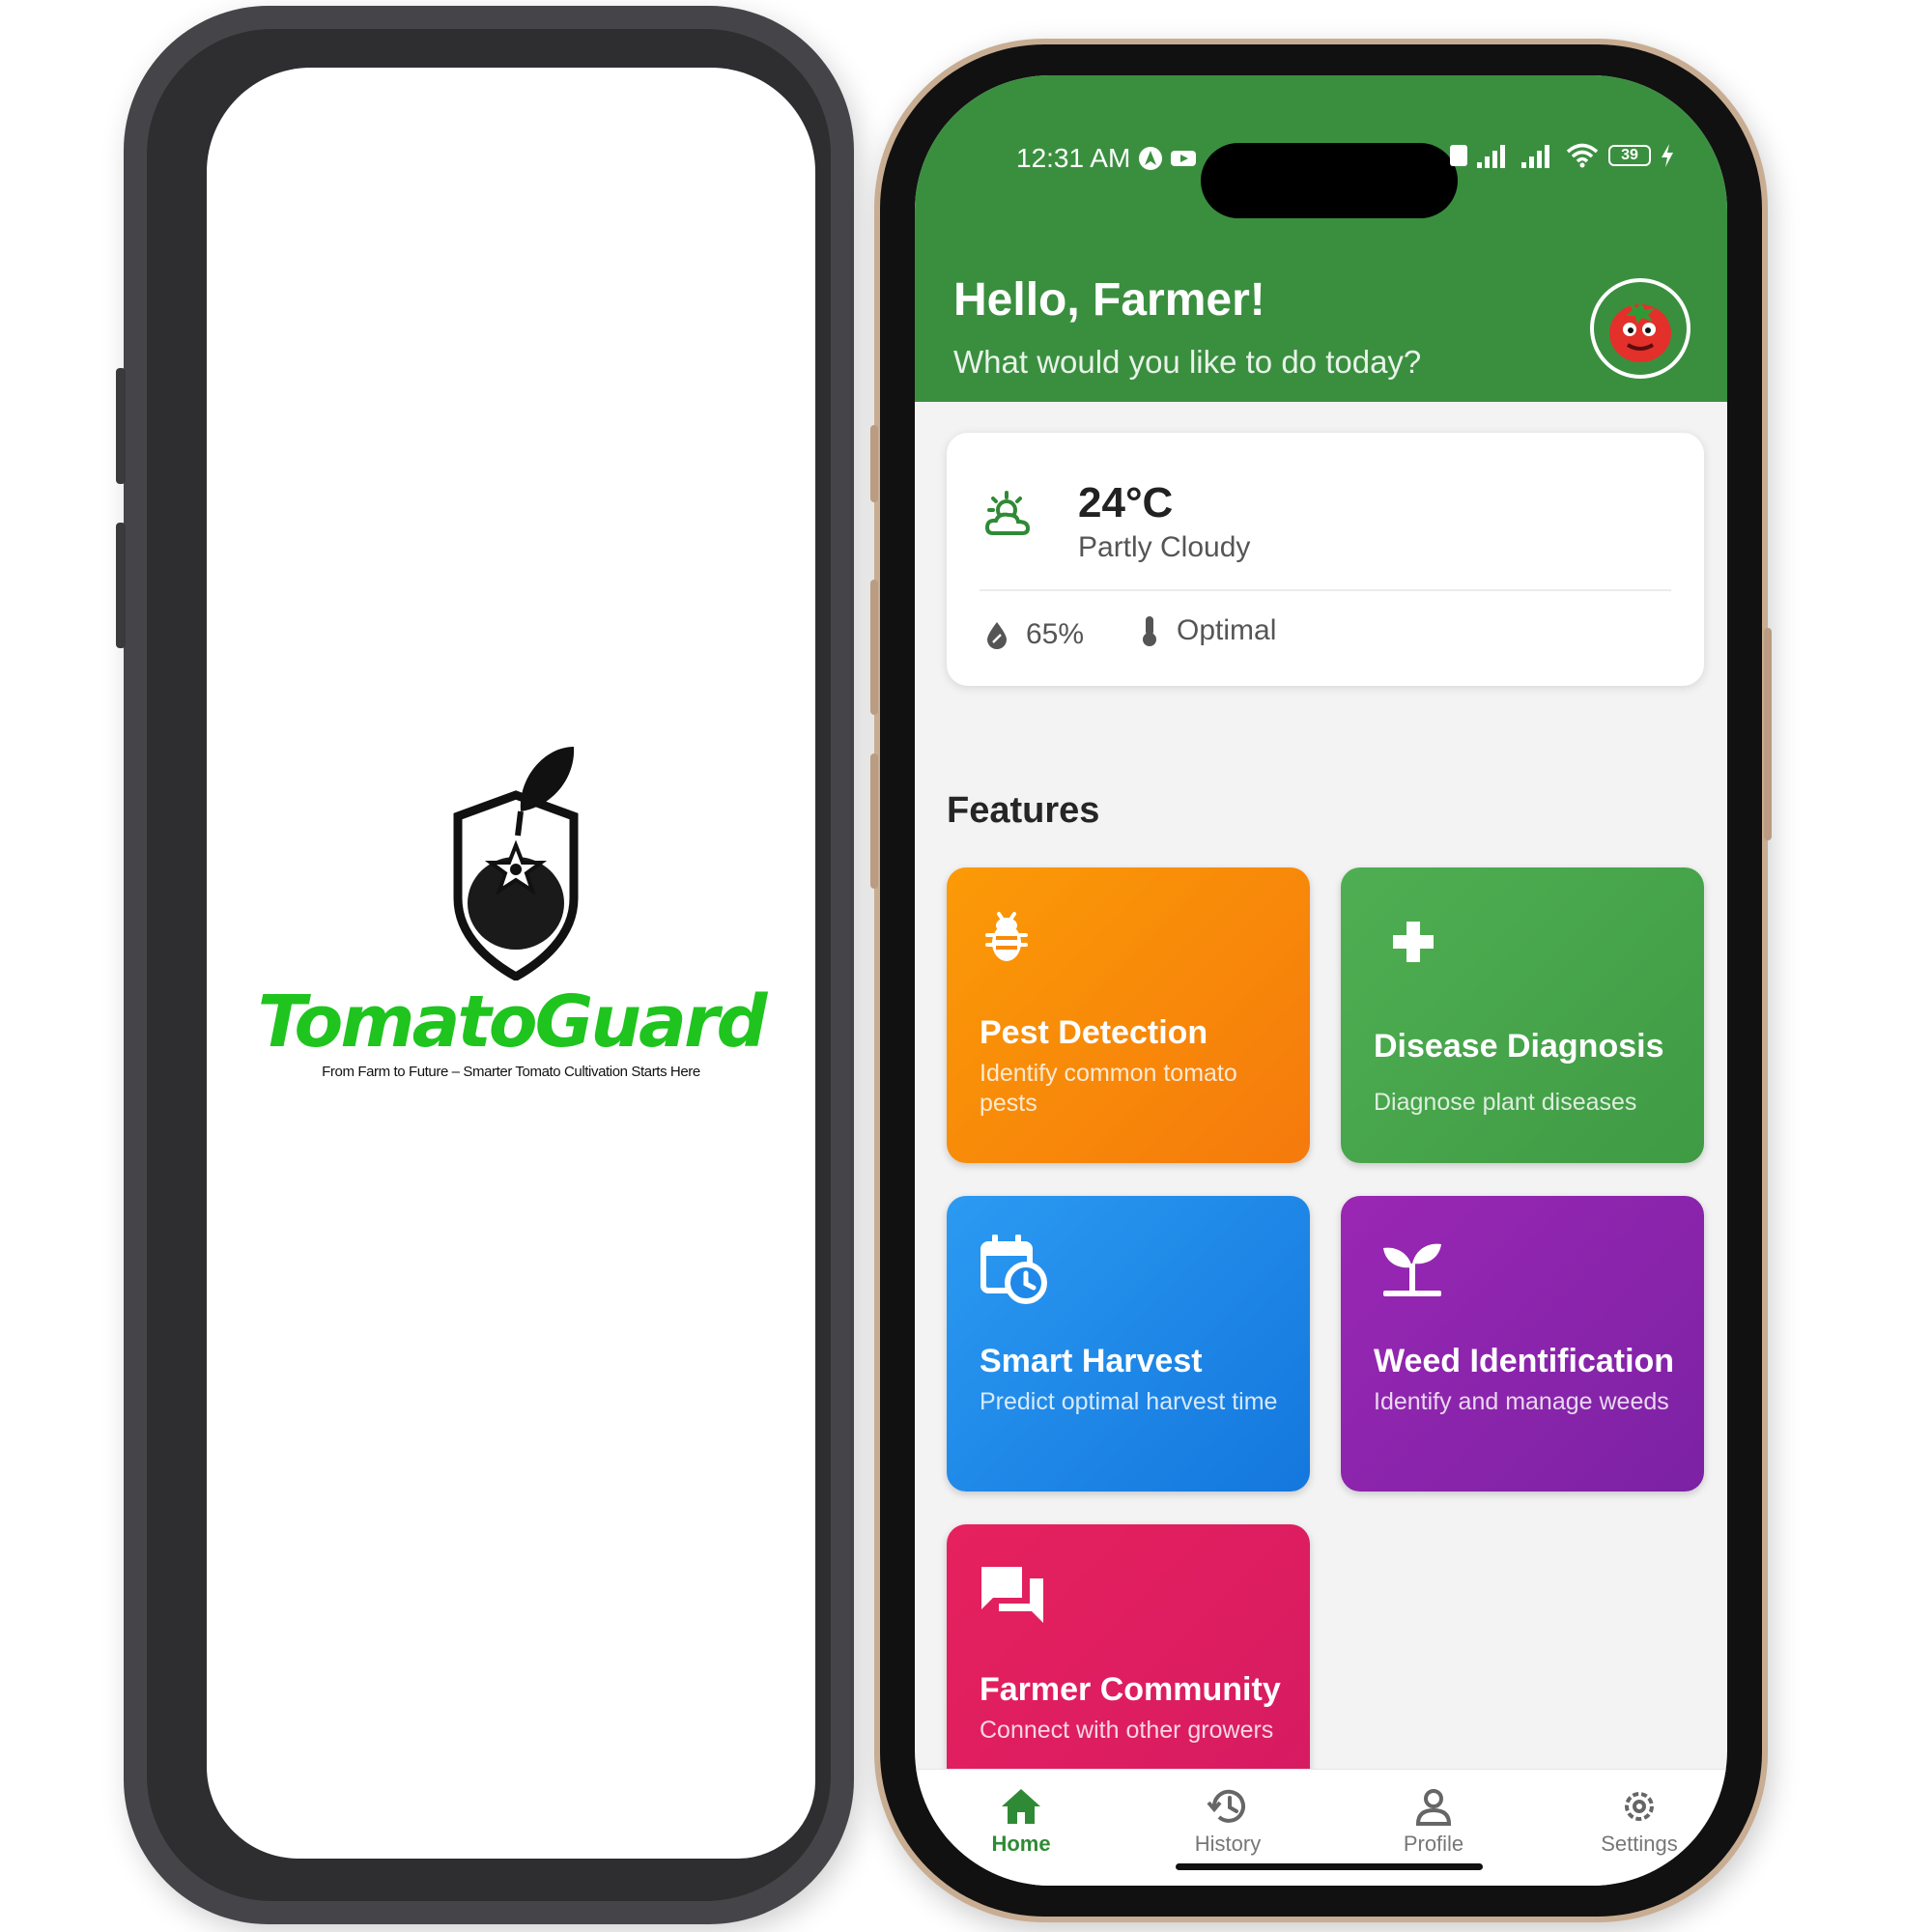 The image size is (1932, 1932). What do you see at coordinates (1535, 156) in the screenshot?
I see `signal-2-icon` at bounding box center [1535, 156].